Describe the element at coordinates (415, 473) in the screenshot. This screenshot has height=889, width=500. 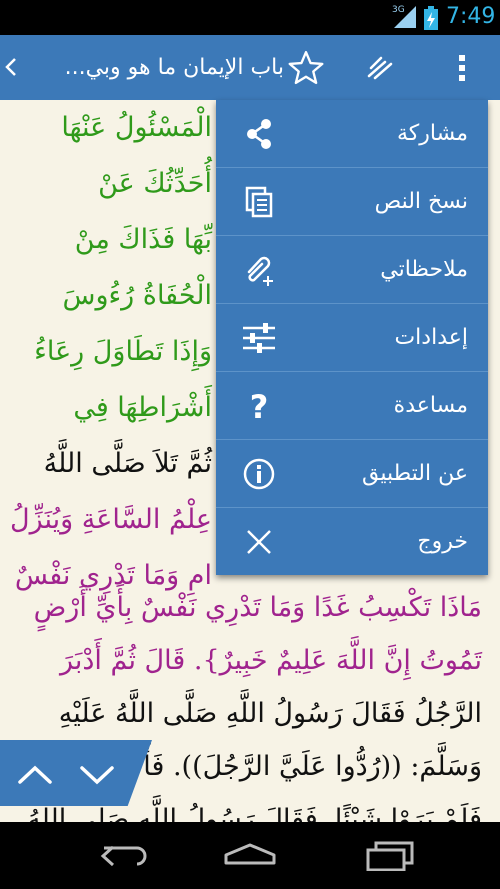
I see `menu-item-label: عن التطبيق` at that location.